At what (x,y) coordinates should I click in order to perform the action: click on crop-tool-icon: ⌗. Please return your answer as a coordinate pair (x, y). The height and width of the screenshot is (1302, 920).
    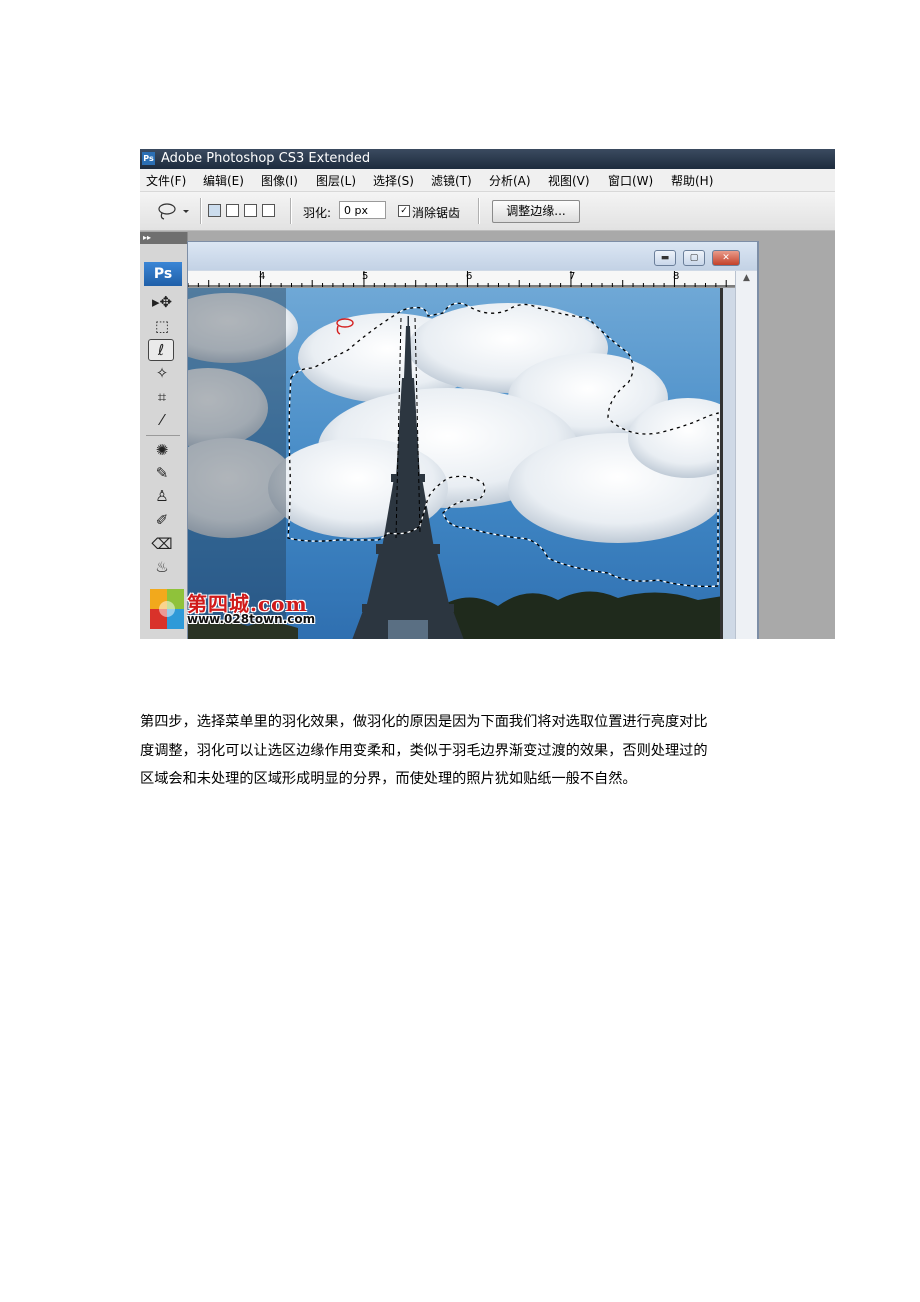
    Looking at the image, I should click on (162, 397).